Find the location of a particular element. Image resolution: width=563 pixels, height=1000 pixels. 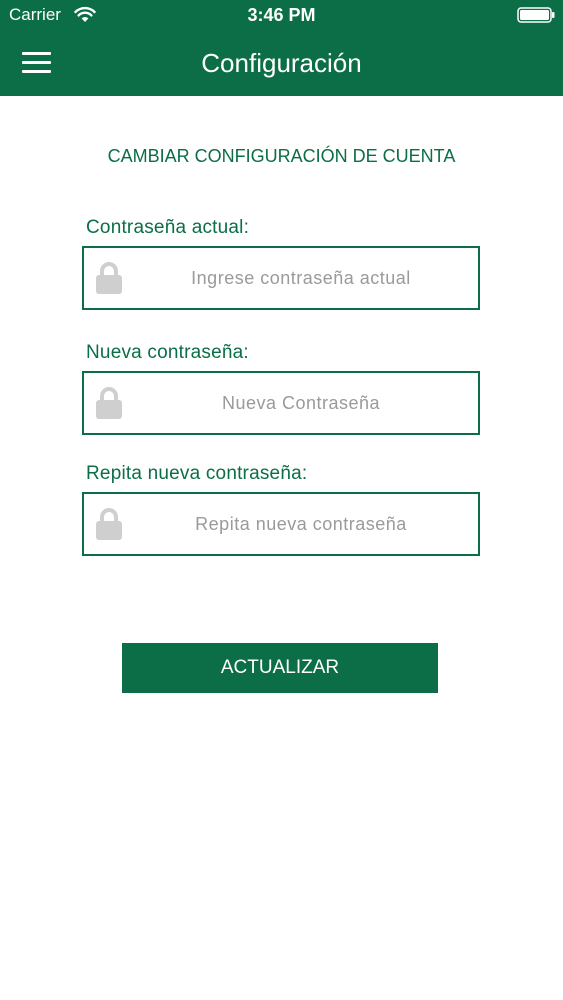

new-password-input is located at coordinates (301, 403).